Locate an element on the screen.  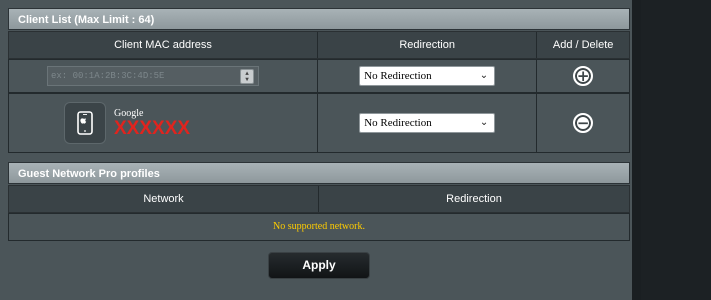
new-client-redirection-value: No Redirection is located at coordinates (398, 76).